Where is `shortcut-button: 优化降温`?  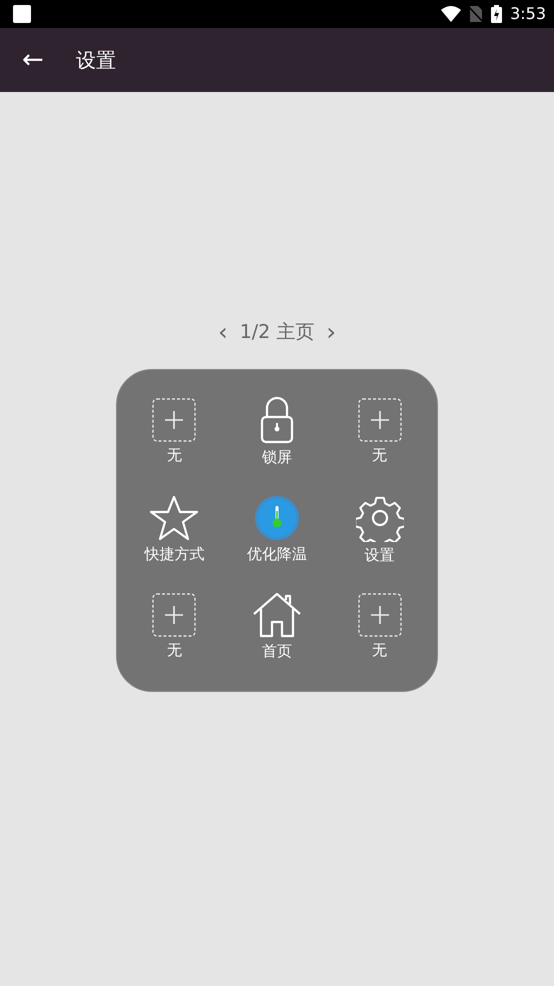
shortcut-button: 优化降温 is located at coordinates (277, 530).